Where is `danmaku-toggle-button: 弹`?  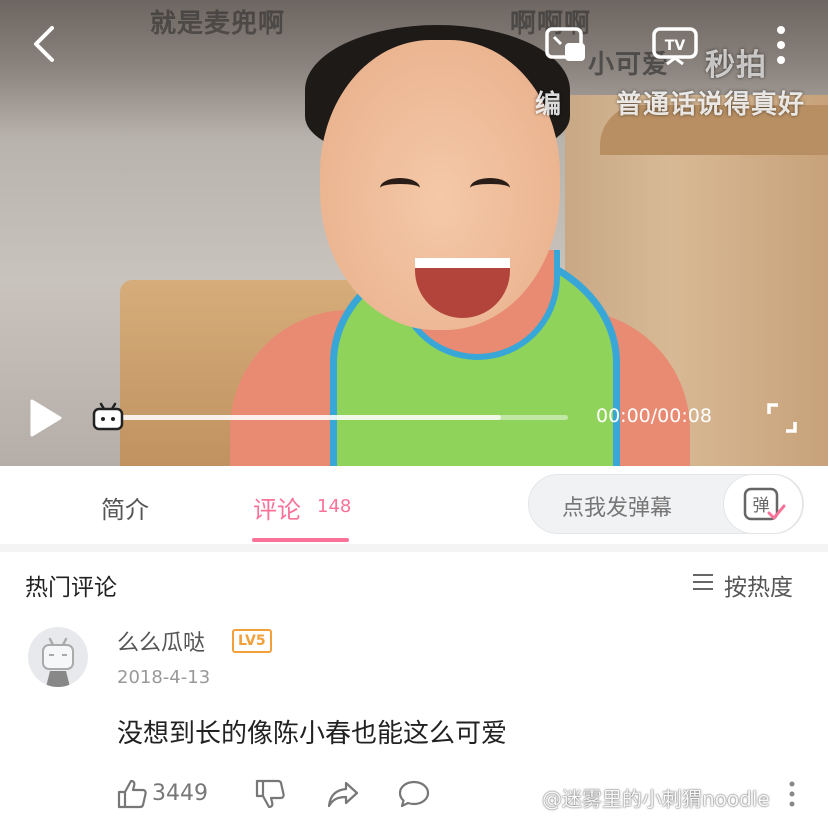
danmaku-toggle-button: 弹 is located at coordinates (763, 504).